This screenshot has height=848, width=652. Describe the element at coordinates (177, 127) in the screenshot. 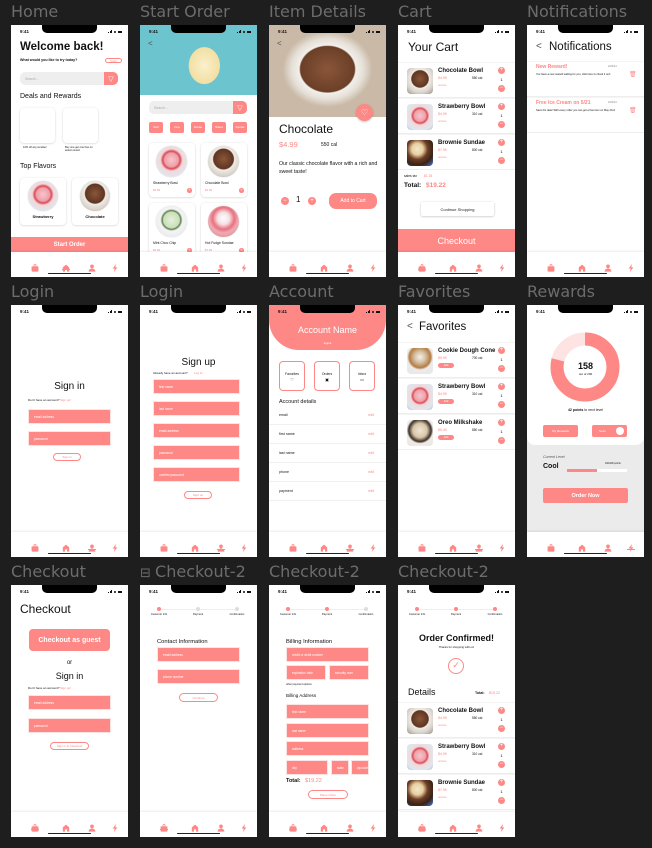

I see `category-chip: Cone` at that location.